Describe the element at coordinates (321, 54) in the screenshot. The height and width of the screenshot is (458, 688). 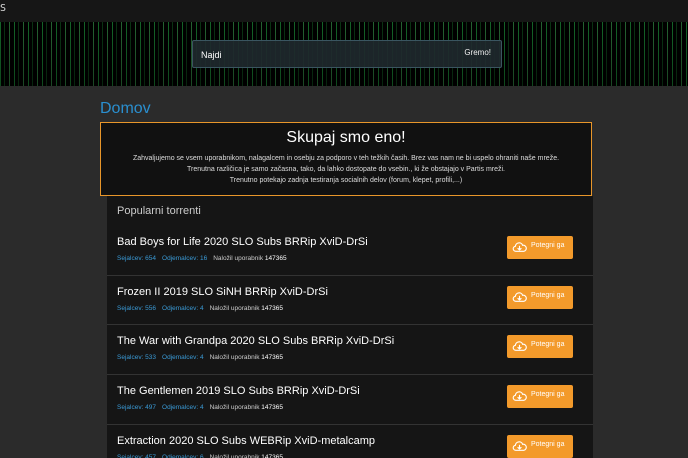
I see `search-input` at that location.